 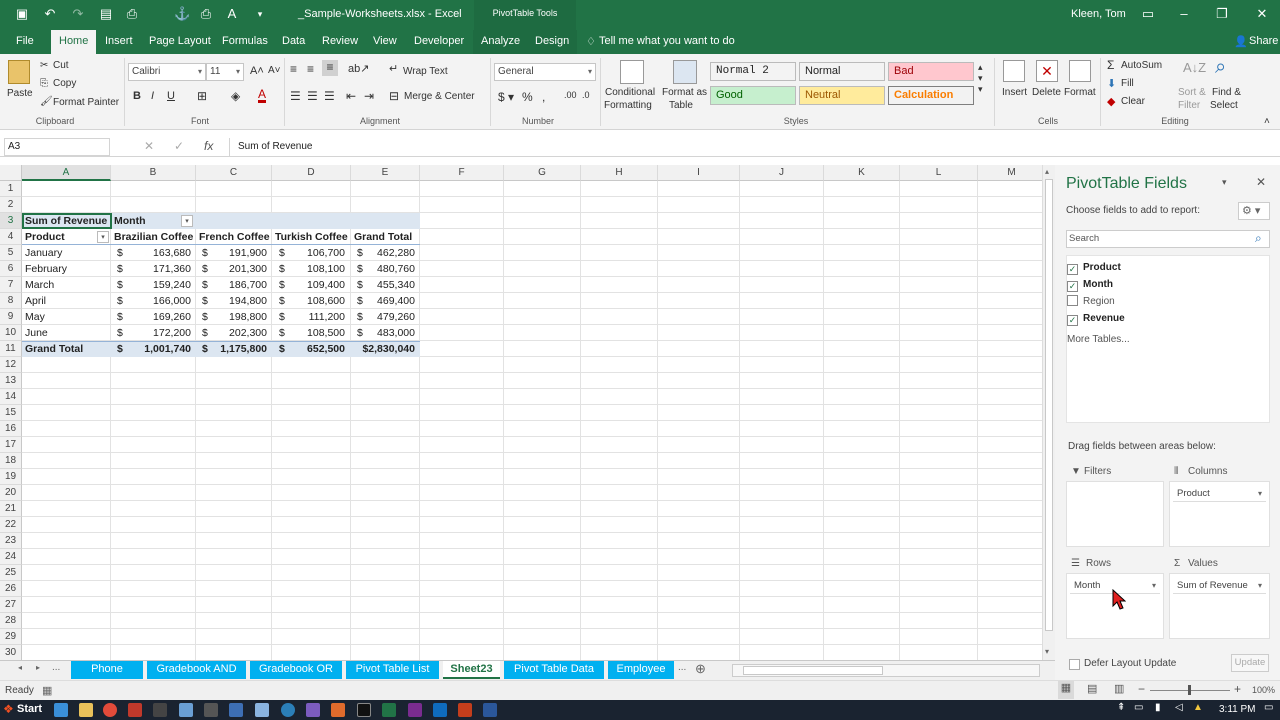 I want to click on style-neutral: Neutral, so click(x=842, y=95).